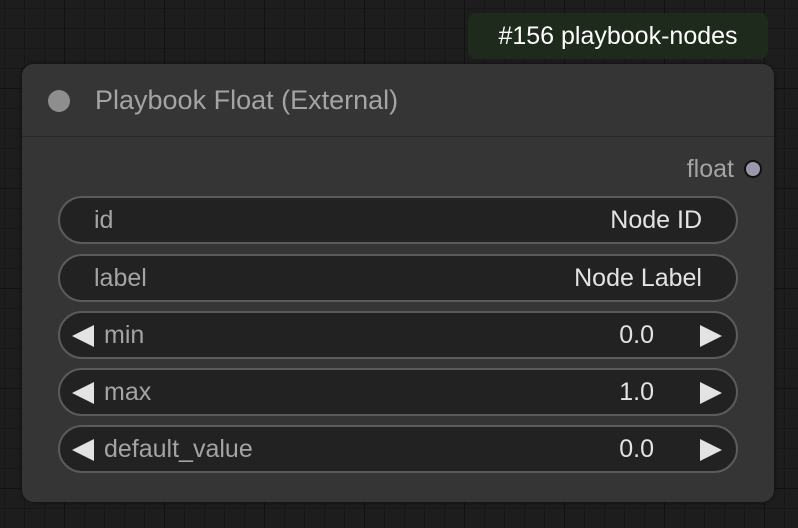 This screenshot has height=528, width=798. I want to click on default-value-number-stepper: default_value 0.0, so click(398, 449).